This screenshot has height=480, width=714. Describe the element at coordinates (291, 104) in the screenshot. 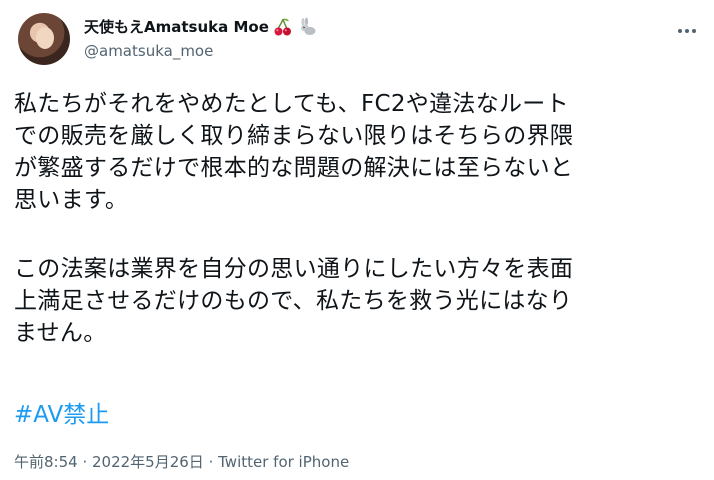

I see `tweet-line: 私たちがそれをやめたとしても、FC2や違法なルート` at that location.